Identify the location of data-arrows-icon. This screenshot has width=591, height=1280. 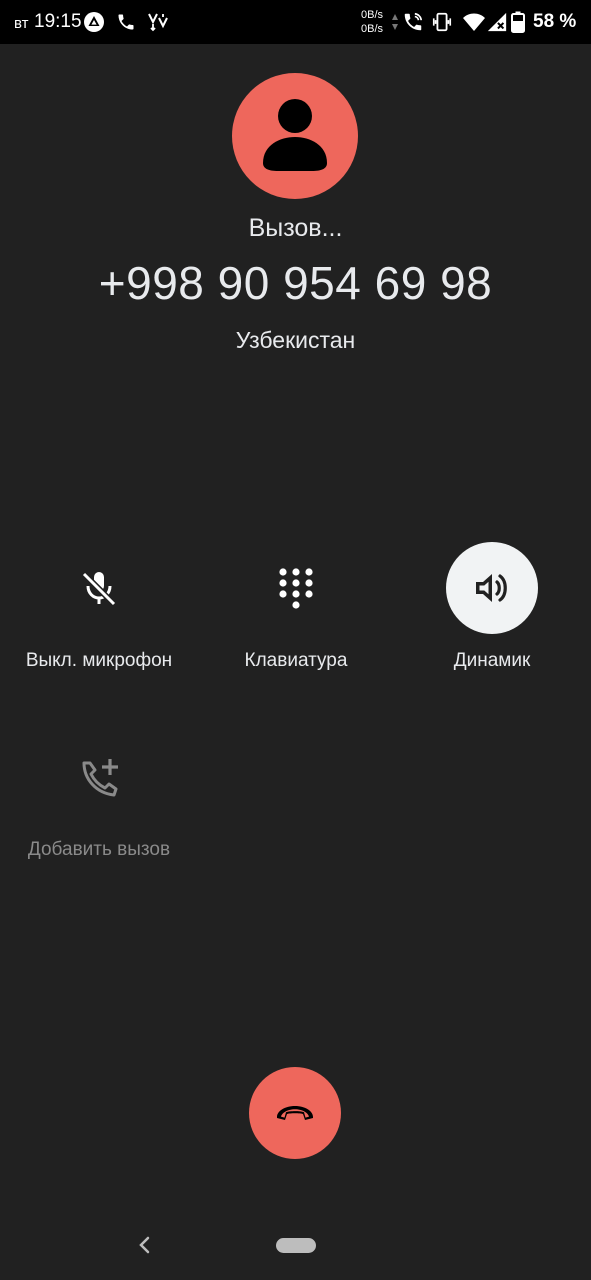
(395, 22).